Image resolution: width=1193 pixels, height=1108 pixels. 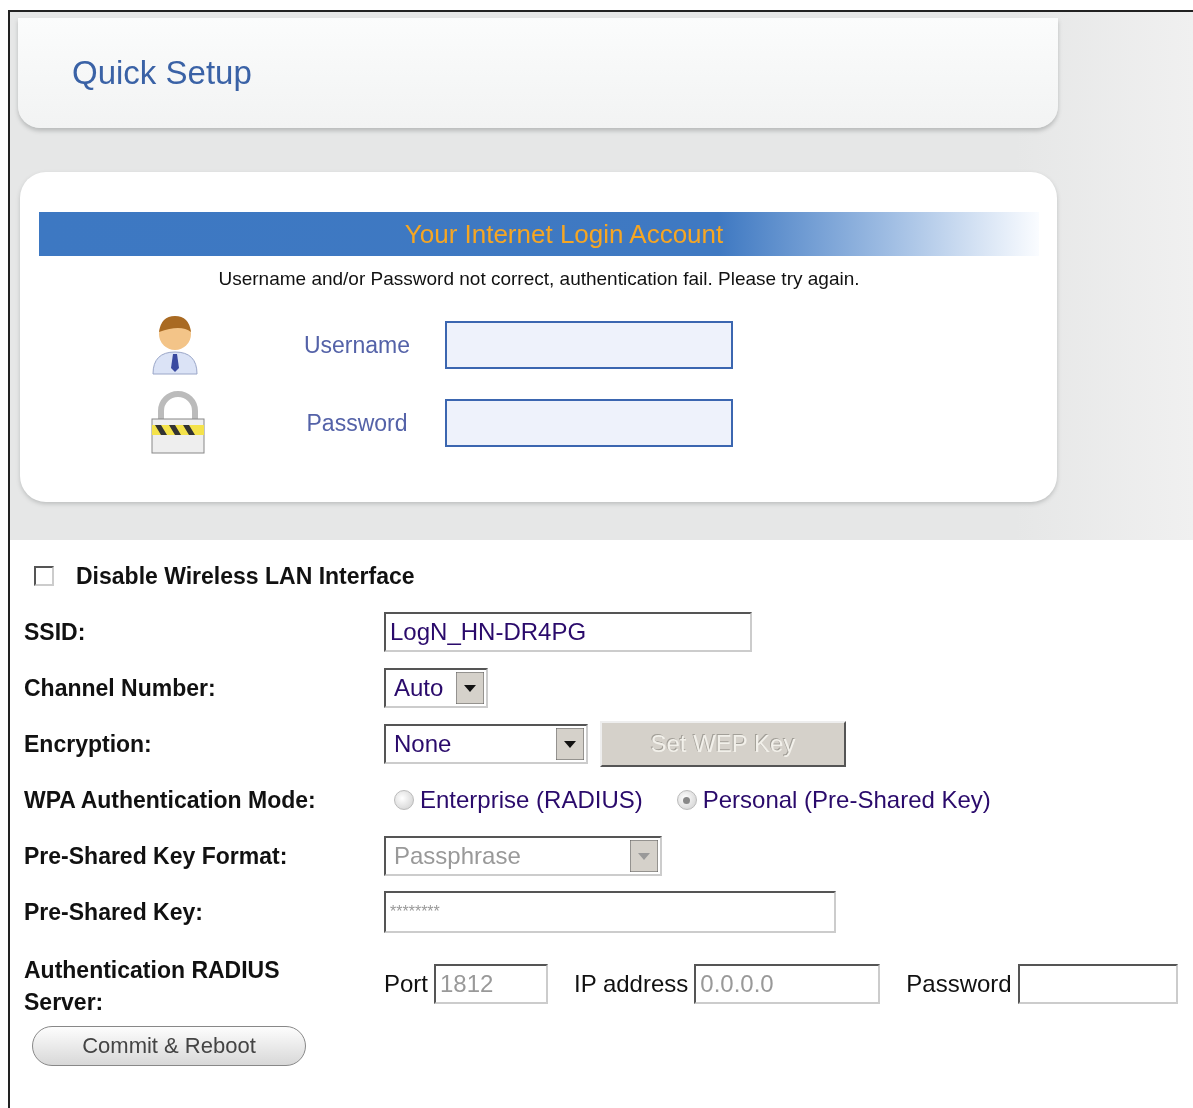 What do you see at coordinates (162, 73) in the screenshot?
I see `page-title: Quick Setup` at bounding box center [162, 73].